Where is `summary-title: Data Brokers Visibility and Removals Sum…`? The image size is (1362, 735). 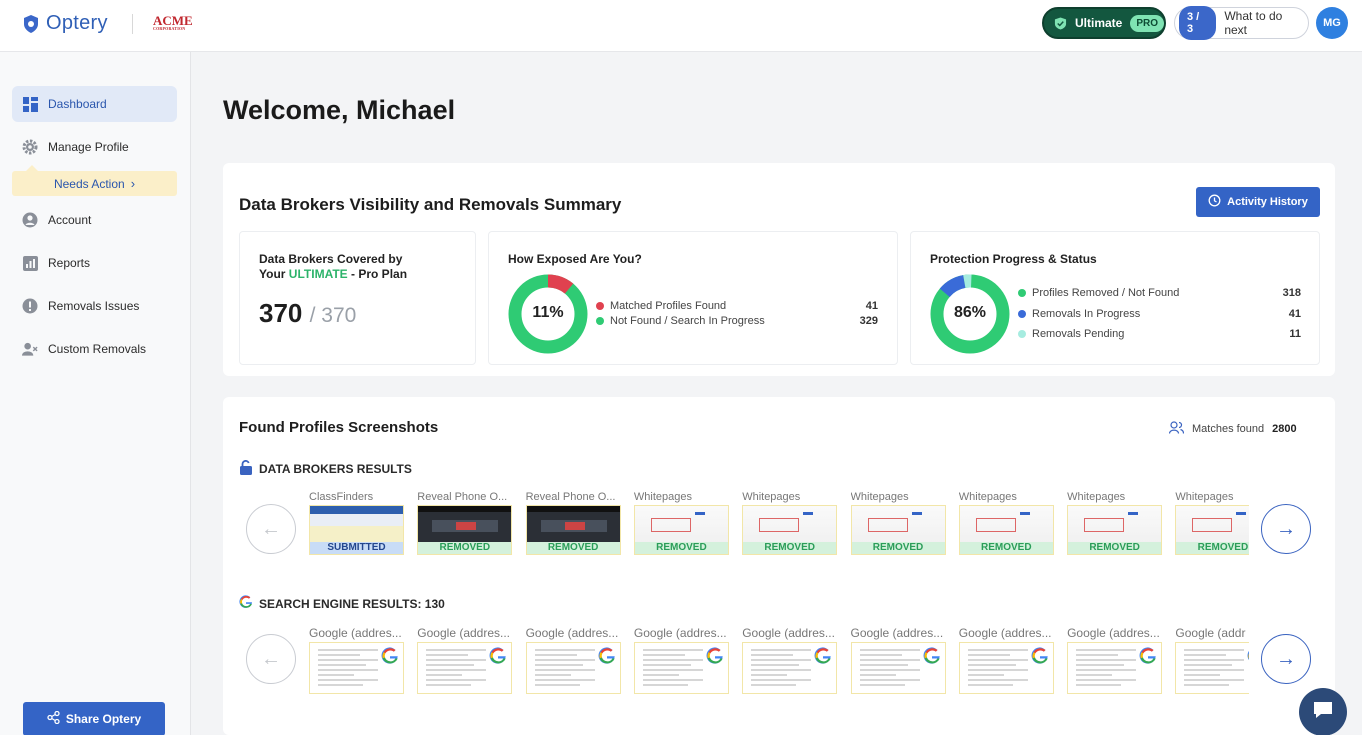 summary-title: Data Brokers Visibility and Removals Sum… is located at coordinates (430, 204).